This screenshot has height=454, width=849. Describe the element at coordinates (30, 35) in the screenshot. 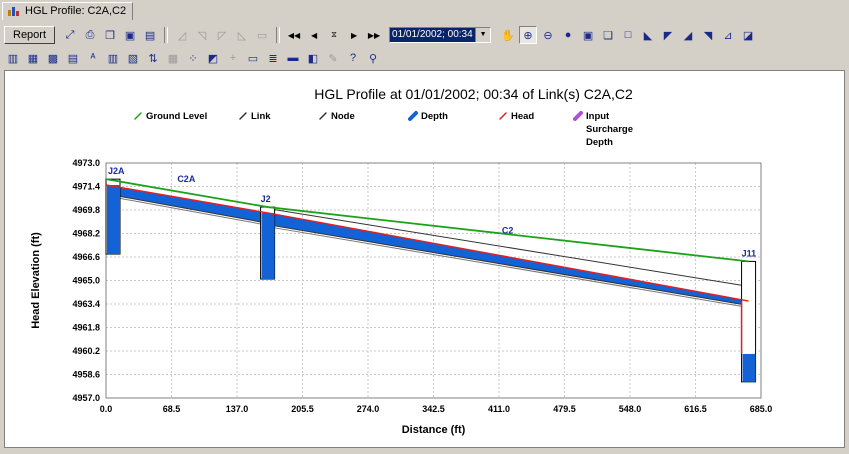

I see `report-button: Report` at that location.